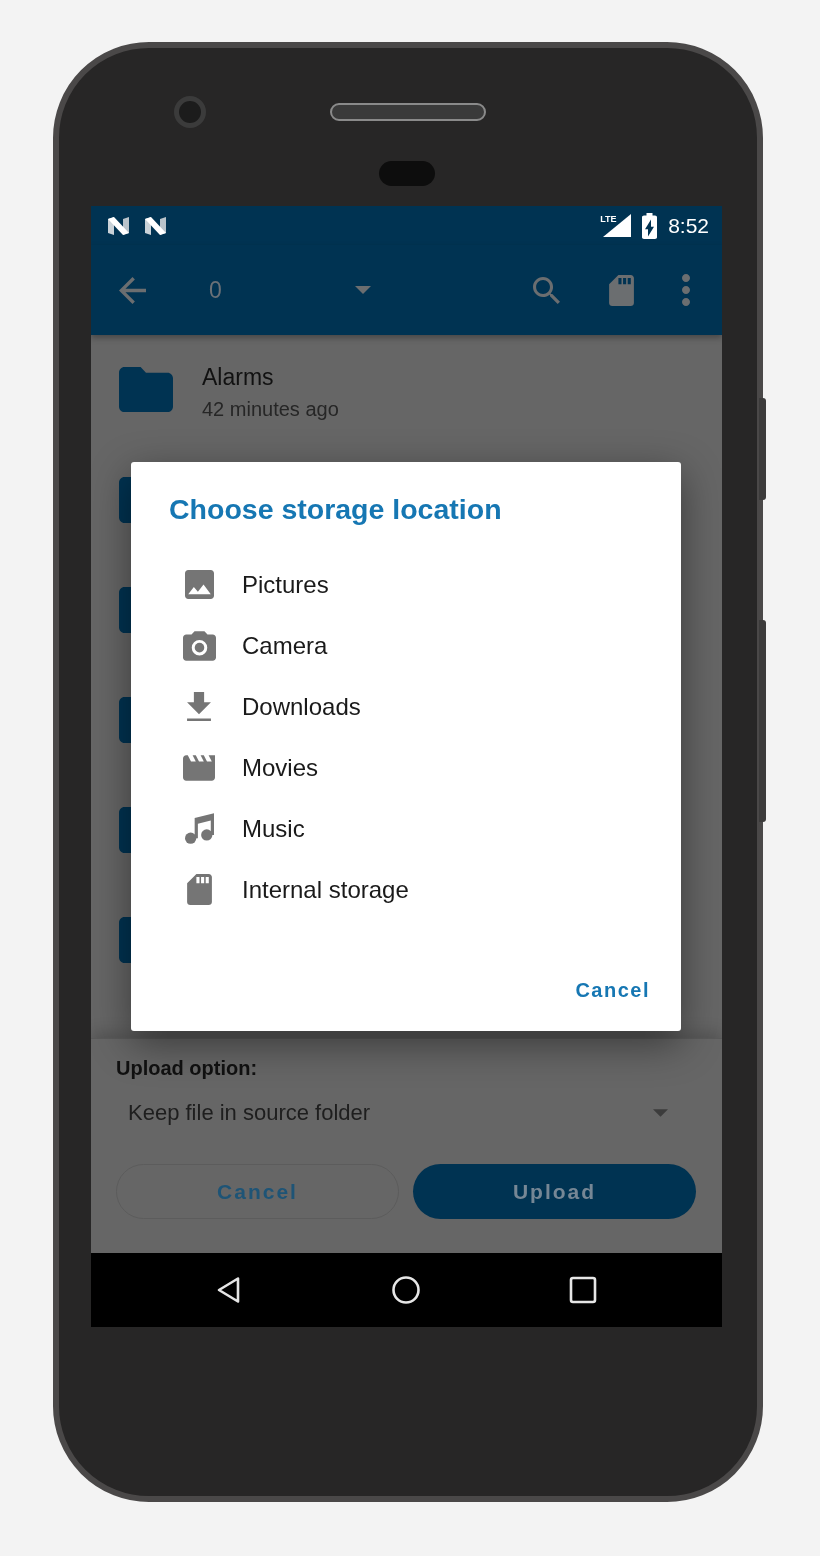 The height and width of the screenshot is (1556, 820). What do you see at coordinates (650, 225) in the screenshot?
I see `battery-charging-icon` at bounding box center [650, 225].